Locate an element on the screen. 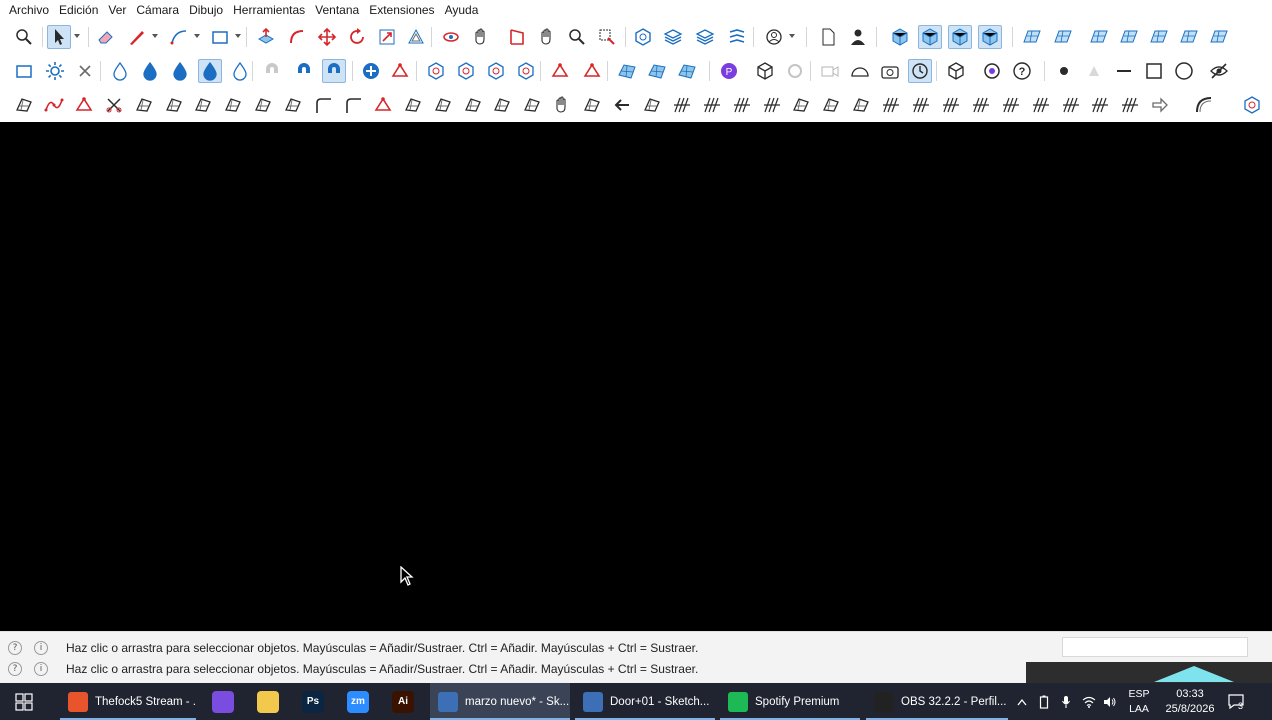 This screenshot has width=1272, height=720. orbit-icon is located at coordinates (451, 37).